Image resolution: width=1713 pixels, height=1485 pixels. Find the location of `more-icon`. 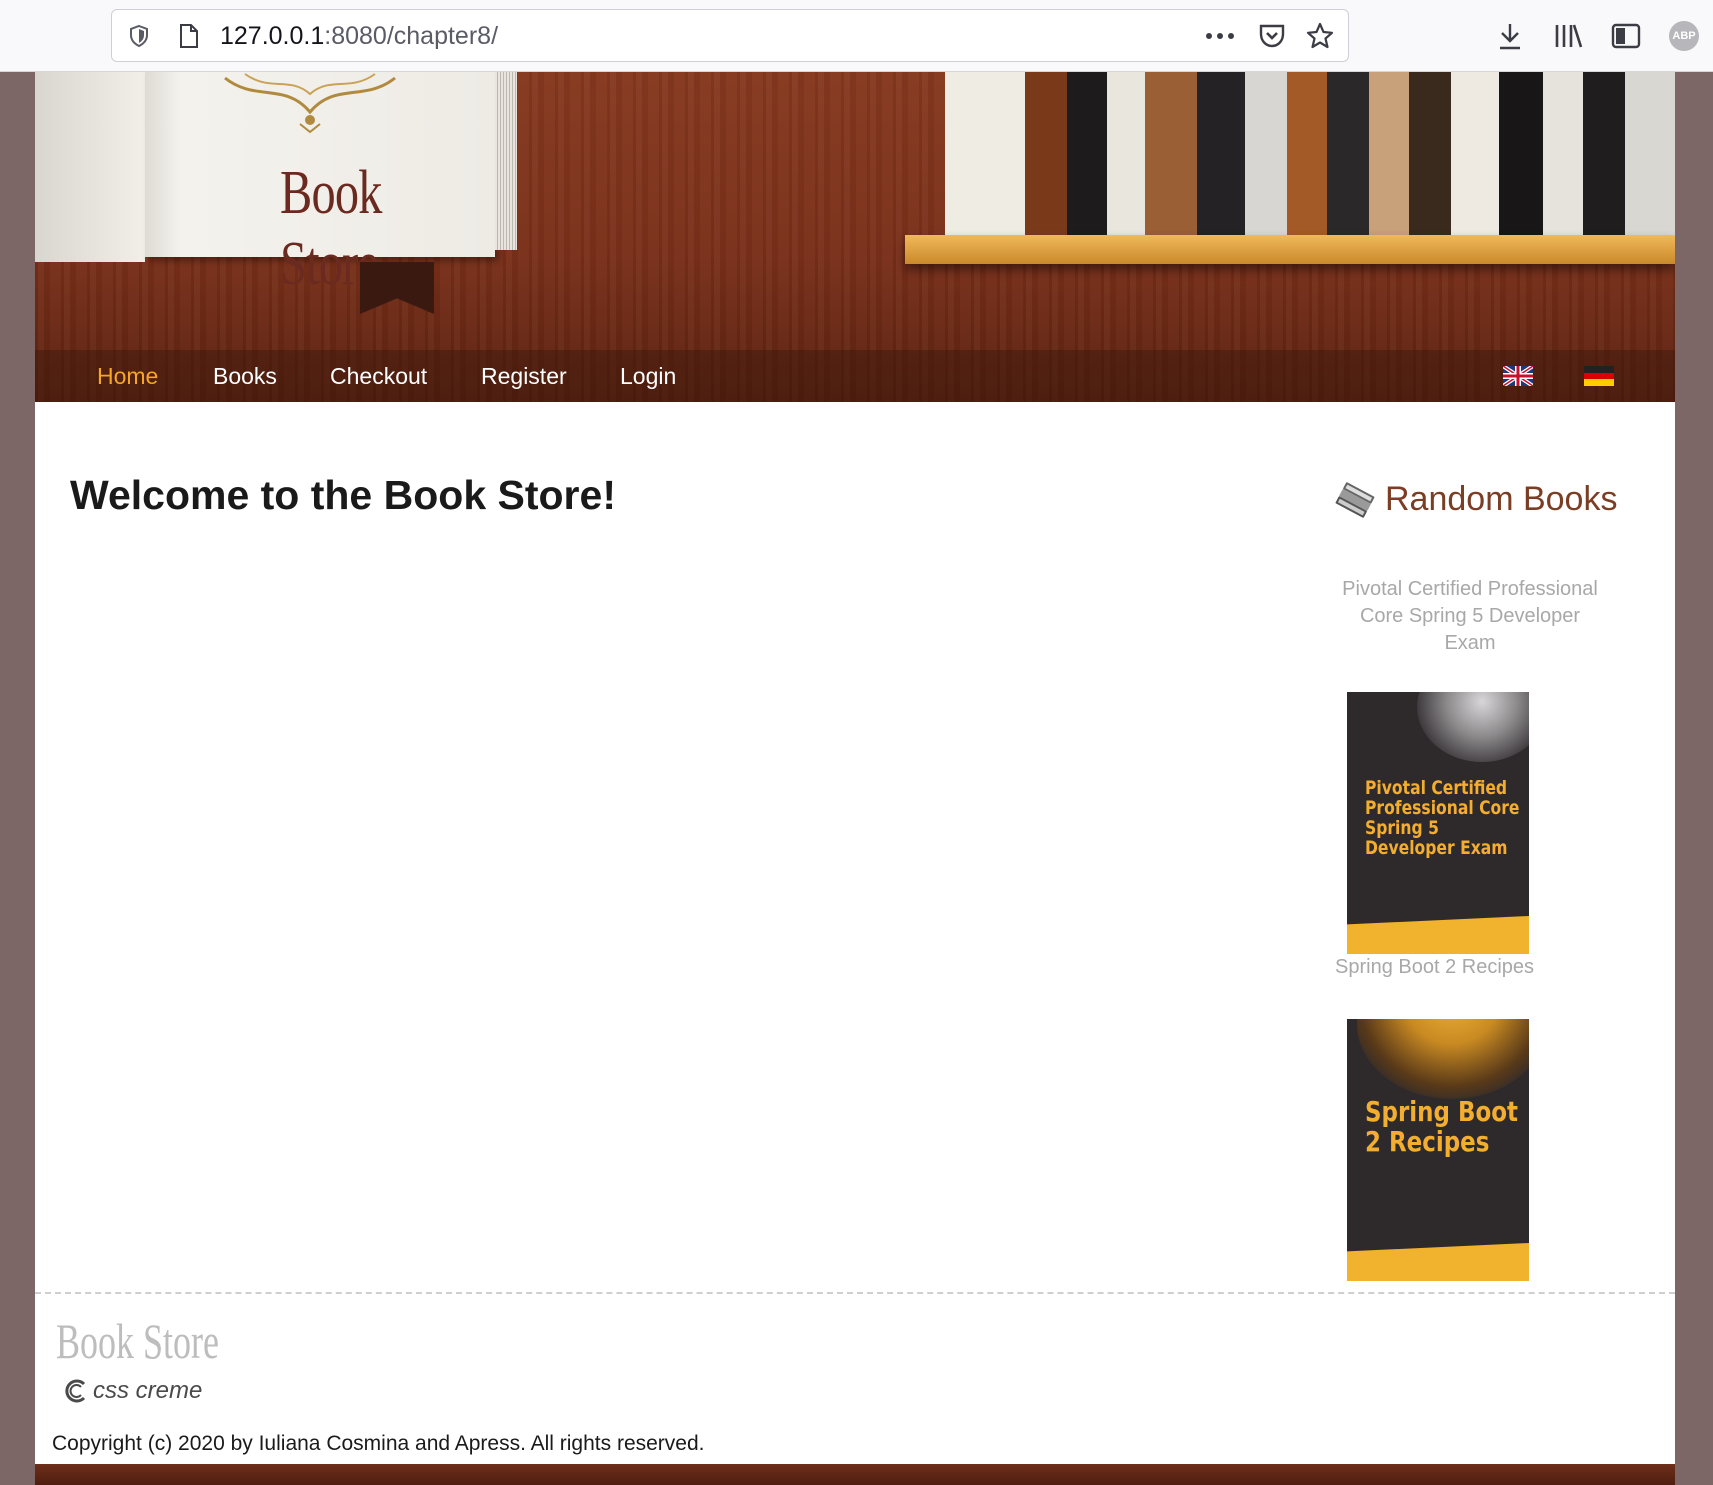

more-icon is located at coordinates (1220, 36).